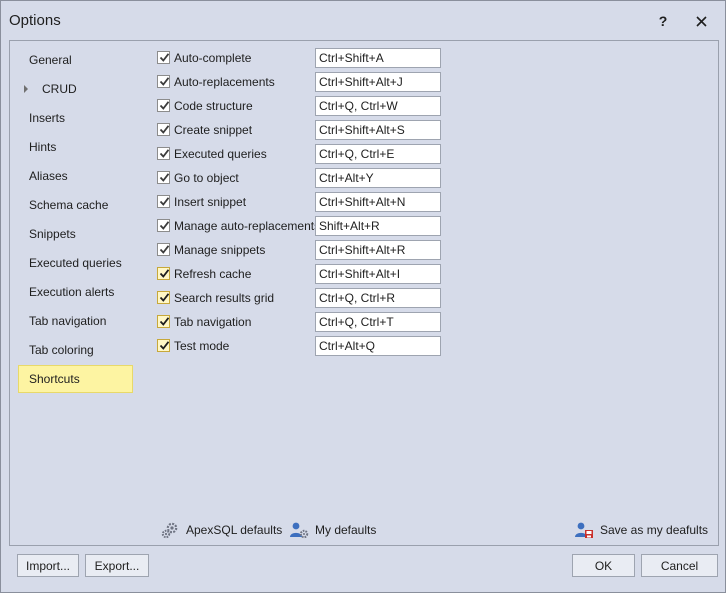  Describe the element at coordinates (59, 89) in the screenshot. I see `nav-item-label: CRUD` at that location.